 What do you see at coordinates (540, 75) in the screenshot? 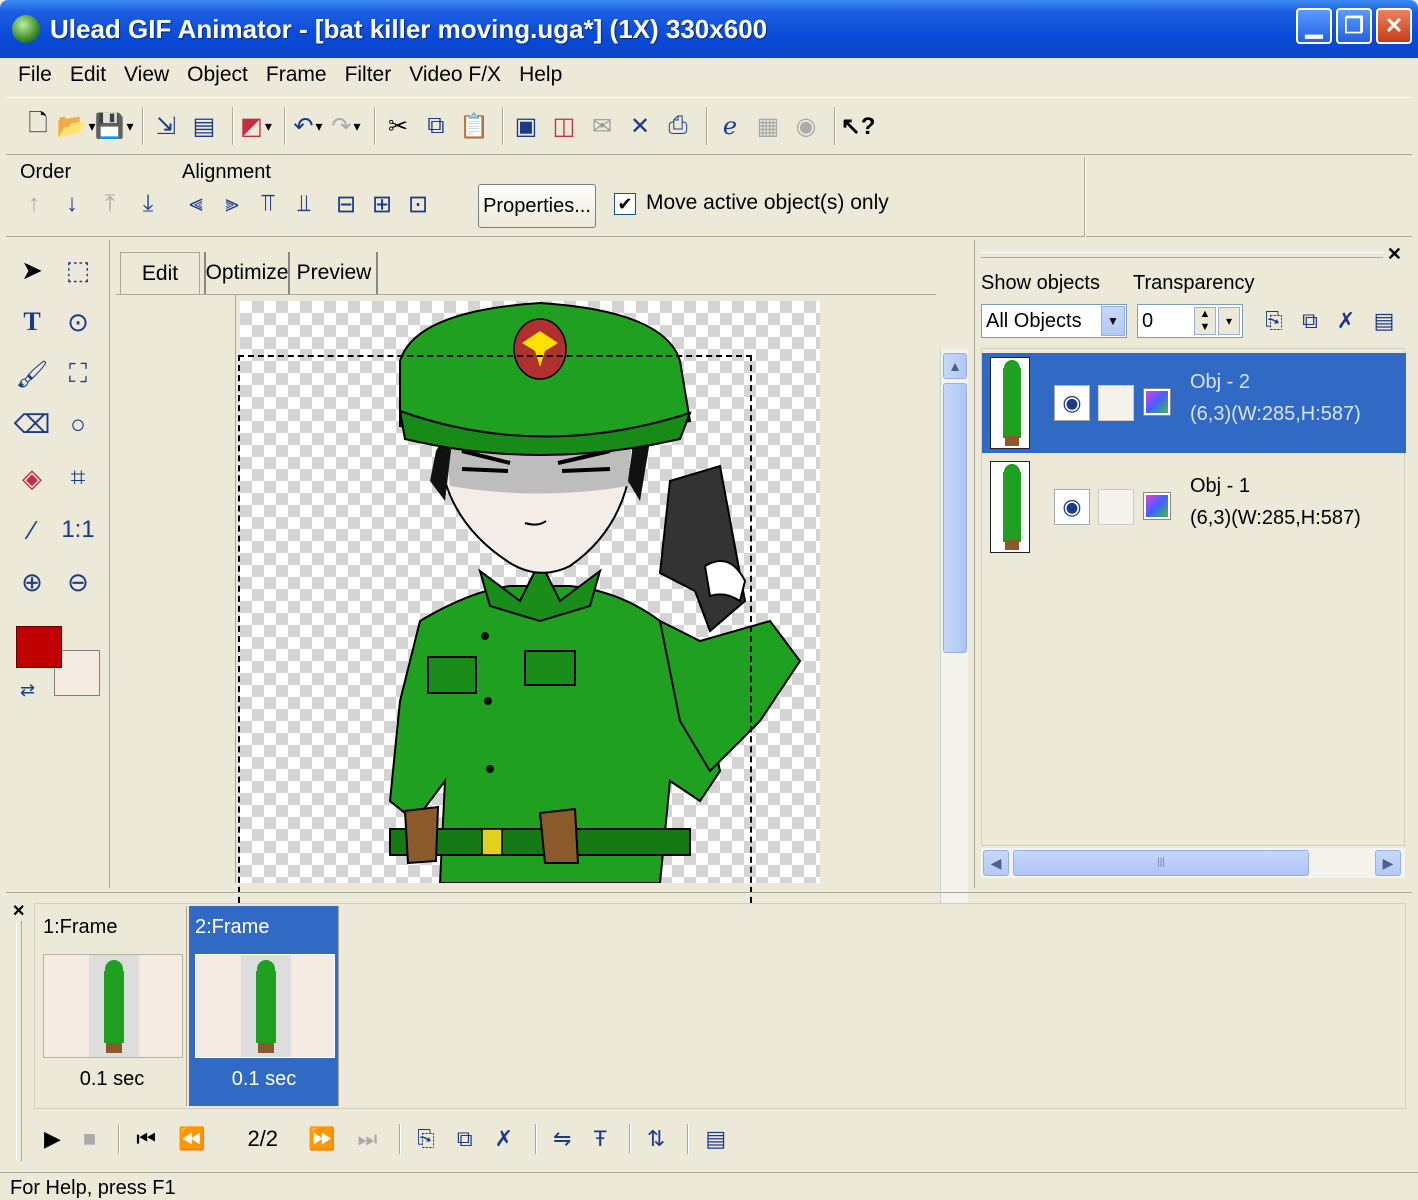
I see `menu-help: Help` at bounding box center [540, 75].